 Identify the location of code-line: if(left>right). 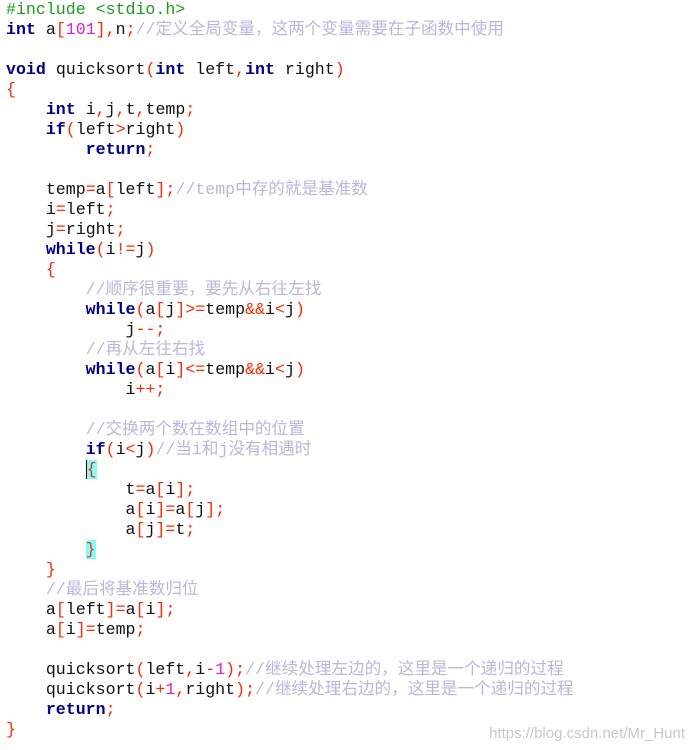
(290, 130).